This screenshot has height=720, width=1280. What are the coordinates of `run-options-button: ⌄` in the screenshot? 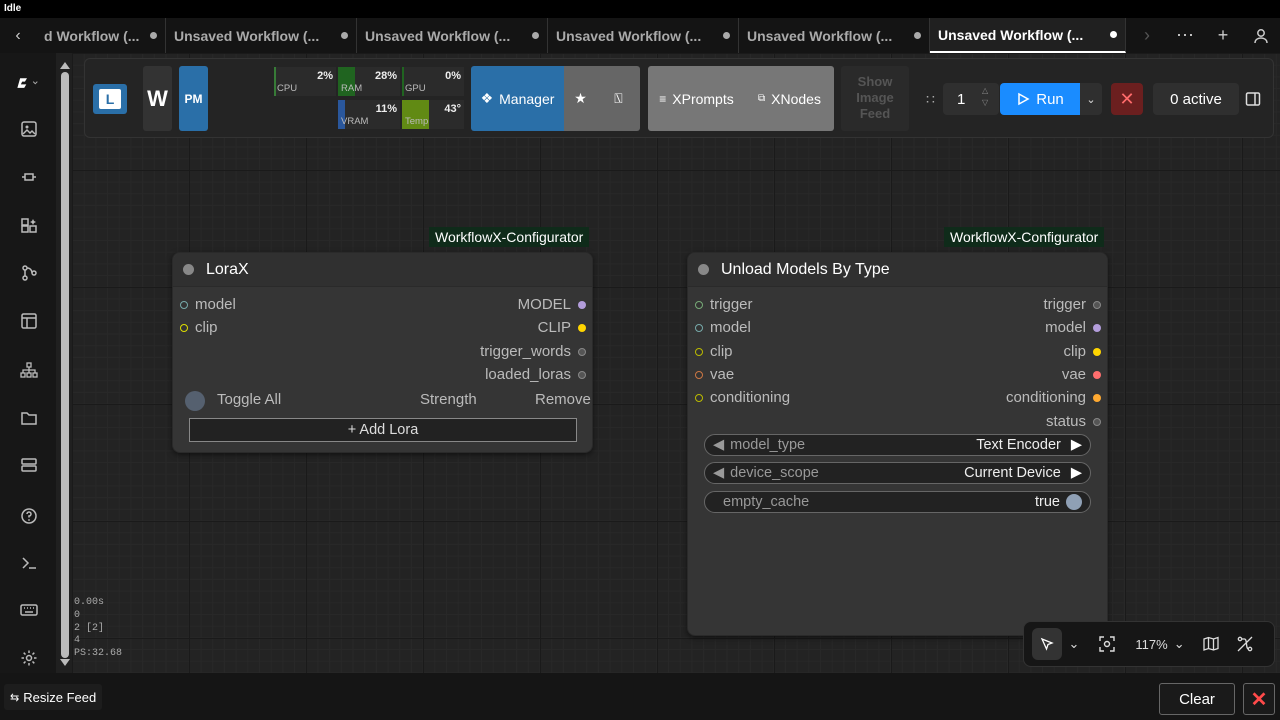 It's located at (1091, 99).